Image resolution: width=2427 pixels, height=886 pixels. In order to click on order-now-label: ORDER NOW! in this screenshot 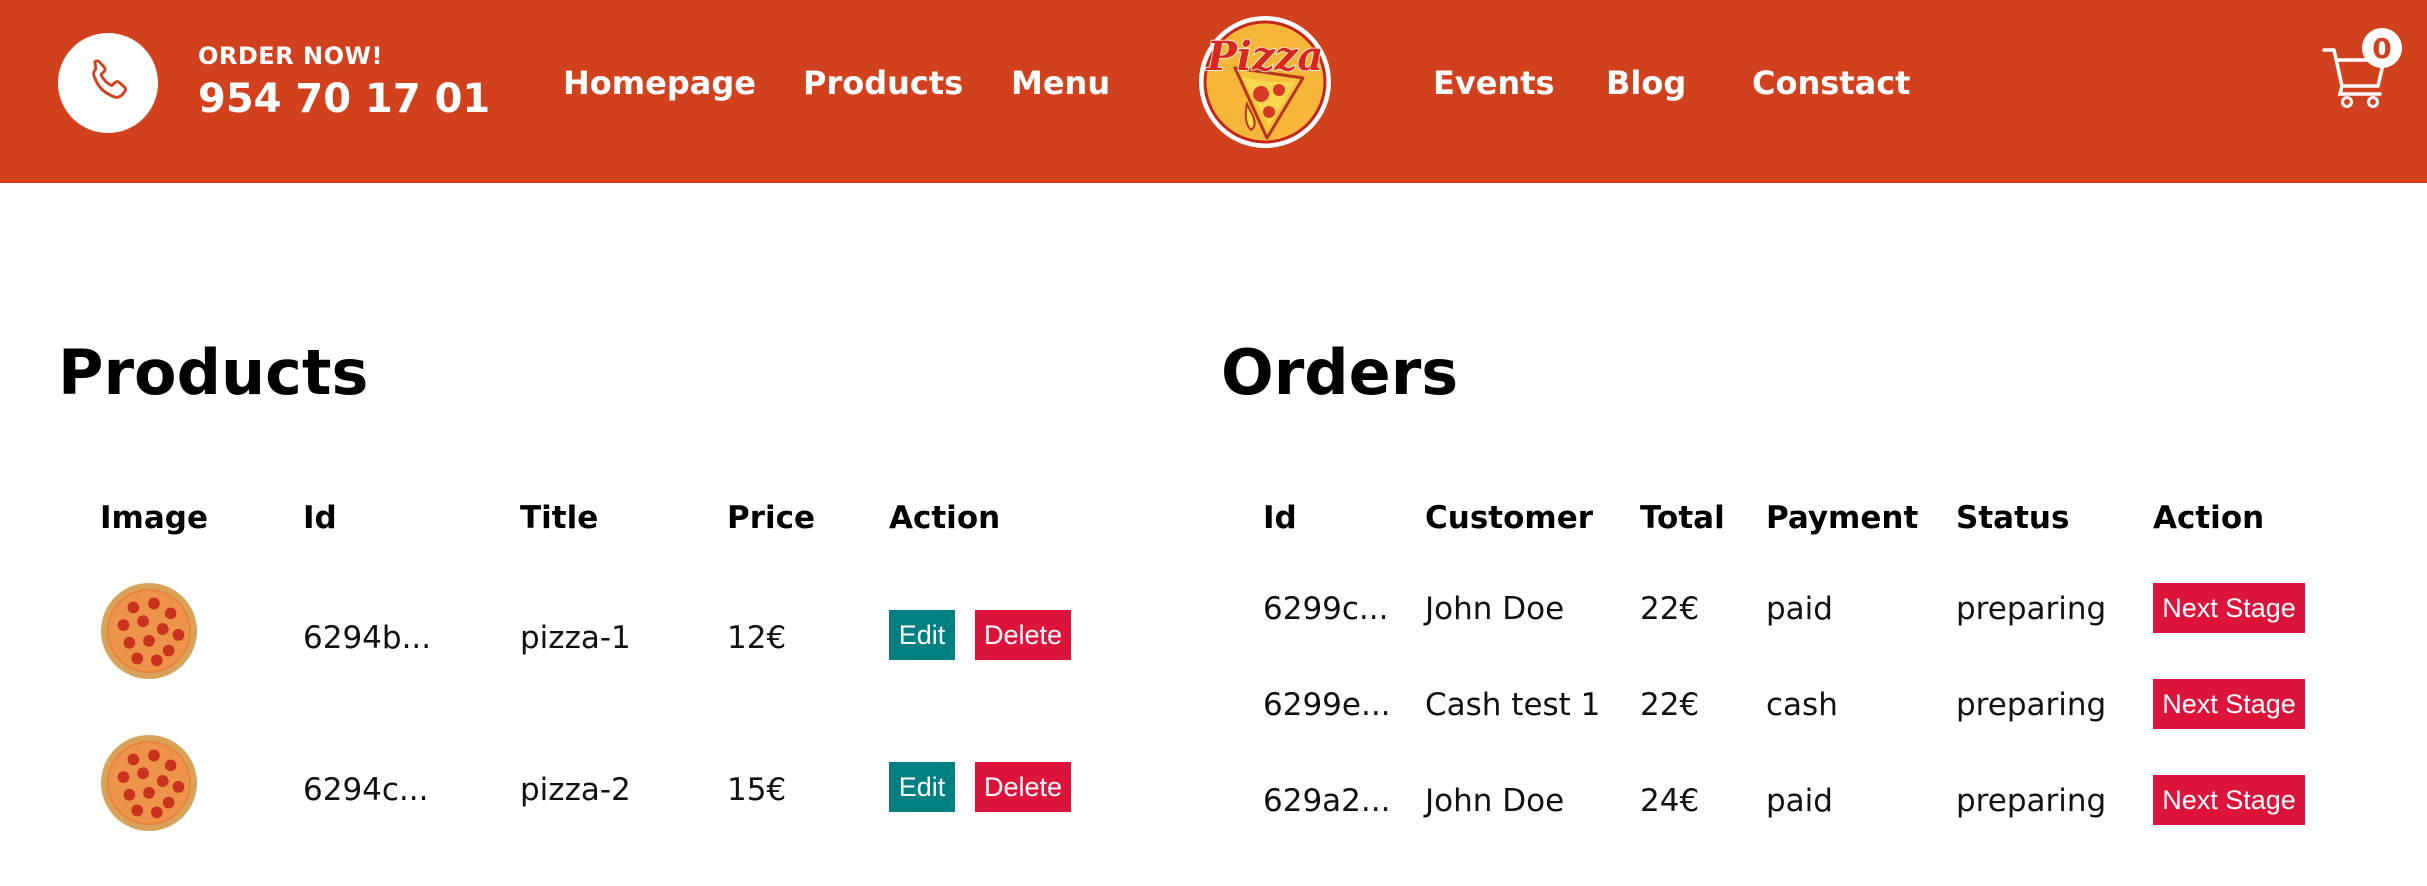, I will do `click(290, 56)`.